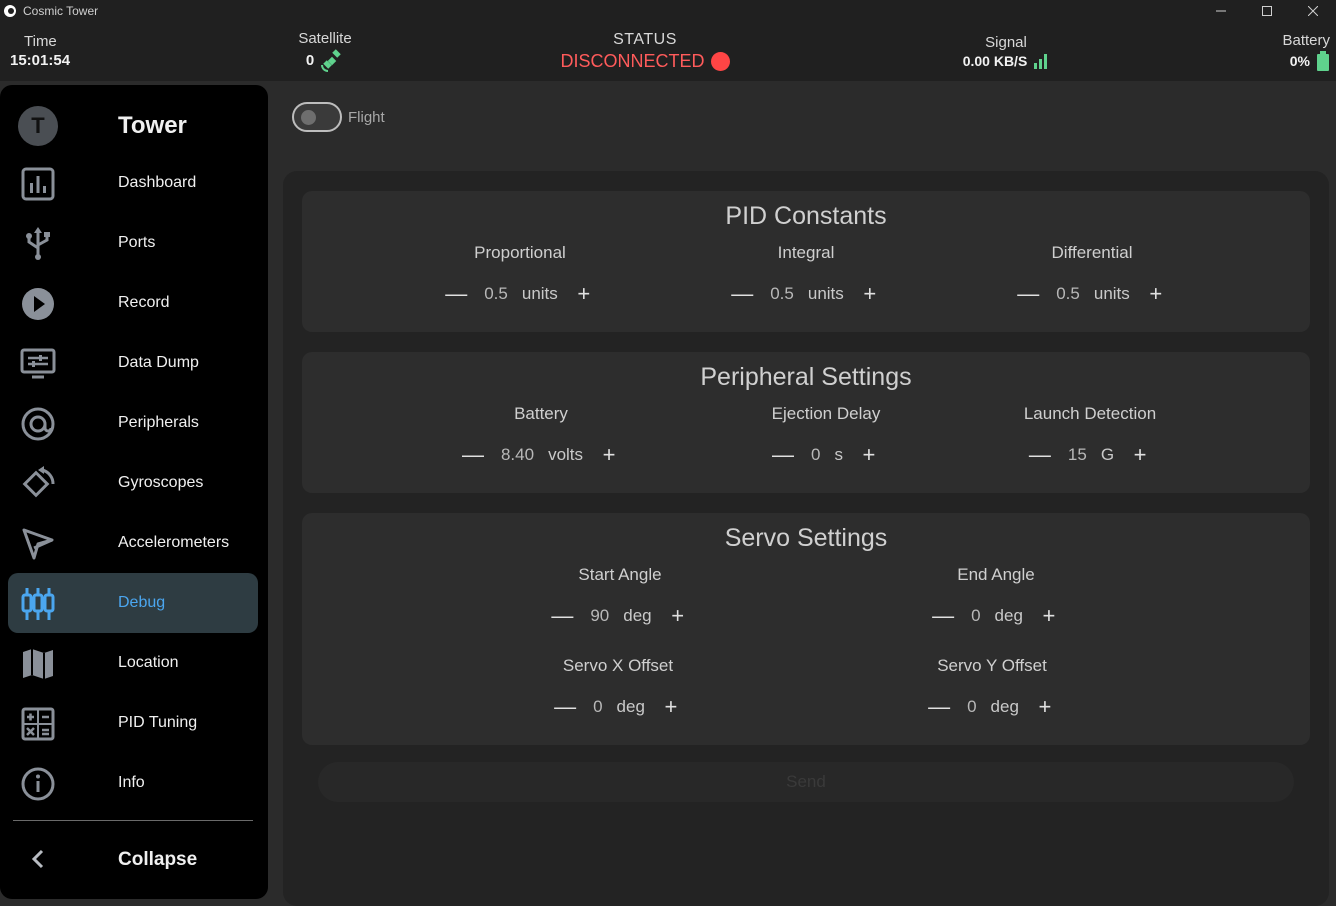 This screenshot has height=906, width=1336. What do you see at coordinates (1299, 60) in the screenshot?
I see `battery-value: 0%` at bounding box center [1299, 60].